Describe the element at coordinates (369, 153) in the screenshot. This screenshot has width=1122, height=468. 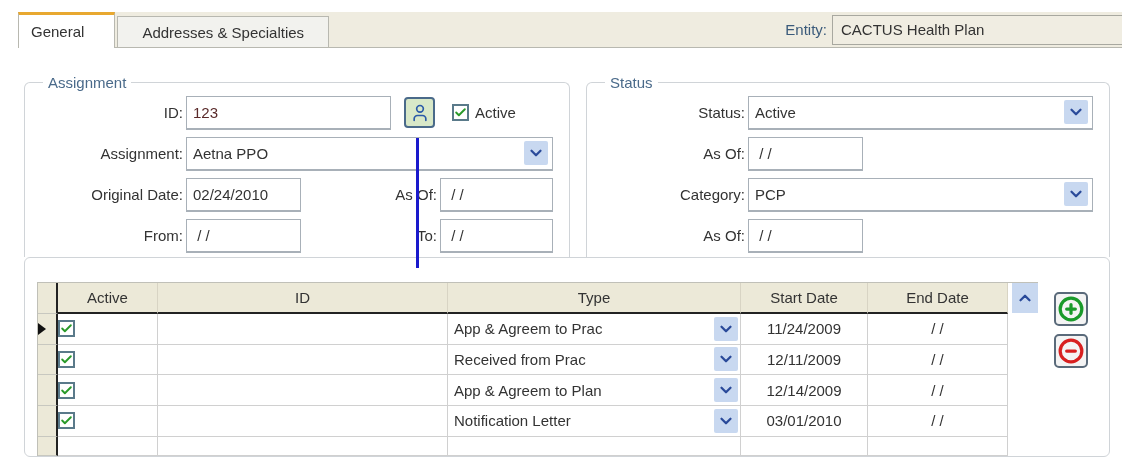
I see `assignment-dropdown: Aetna PPO` at that location.